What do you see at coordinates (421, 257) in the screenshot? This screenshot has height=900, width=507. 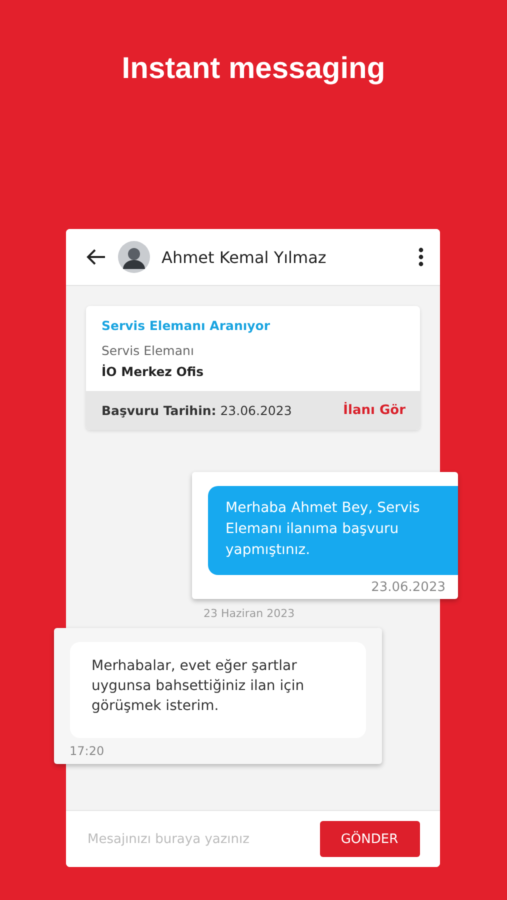 I see `more-options-icon` at bounding box center [421, 257].